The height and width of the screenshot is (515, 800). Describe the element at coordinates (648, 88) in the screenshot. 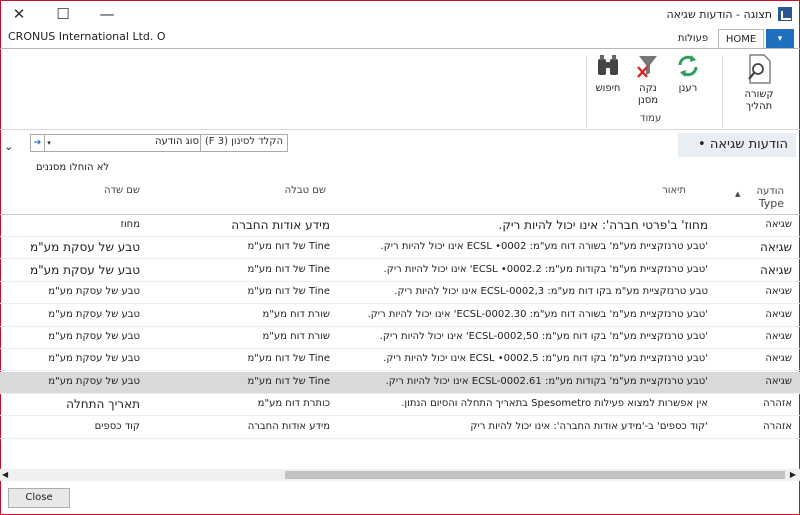

I see `clear-filter-label-1: נקה` at that location.